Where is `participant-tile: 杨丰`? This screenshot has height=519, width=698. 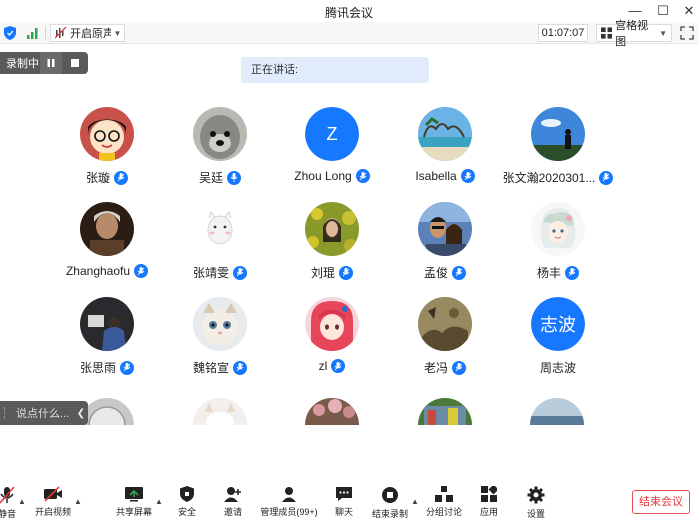
participant-tile: 杨丰 is located at coordinates (558, 248).